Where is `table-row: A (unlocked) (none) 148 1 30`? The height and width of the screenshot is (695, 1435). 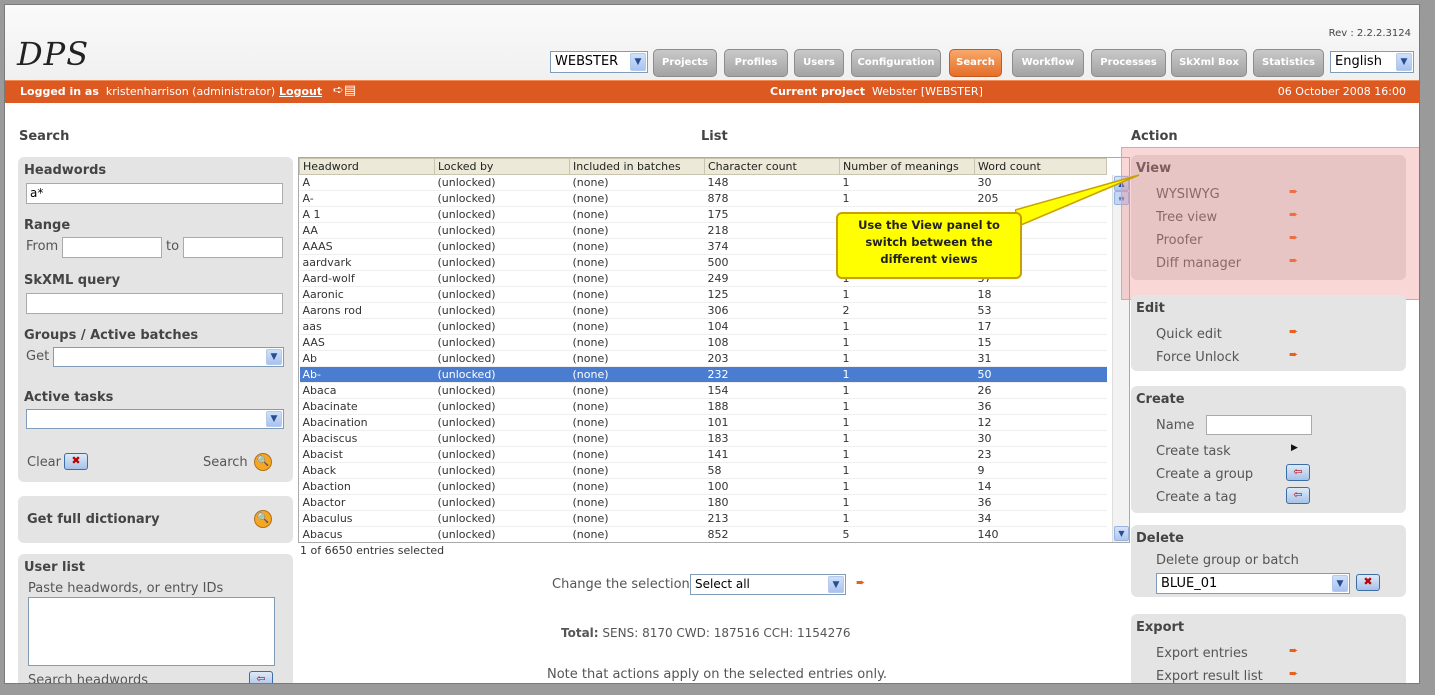
table-row: A (unlocked) (none) 148 1 30 is located at coordinates (703, 182).